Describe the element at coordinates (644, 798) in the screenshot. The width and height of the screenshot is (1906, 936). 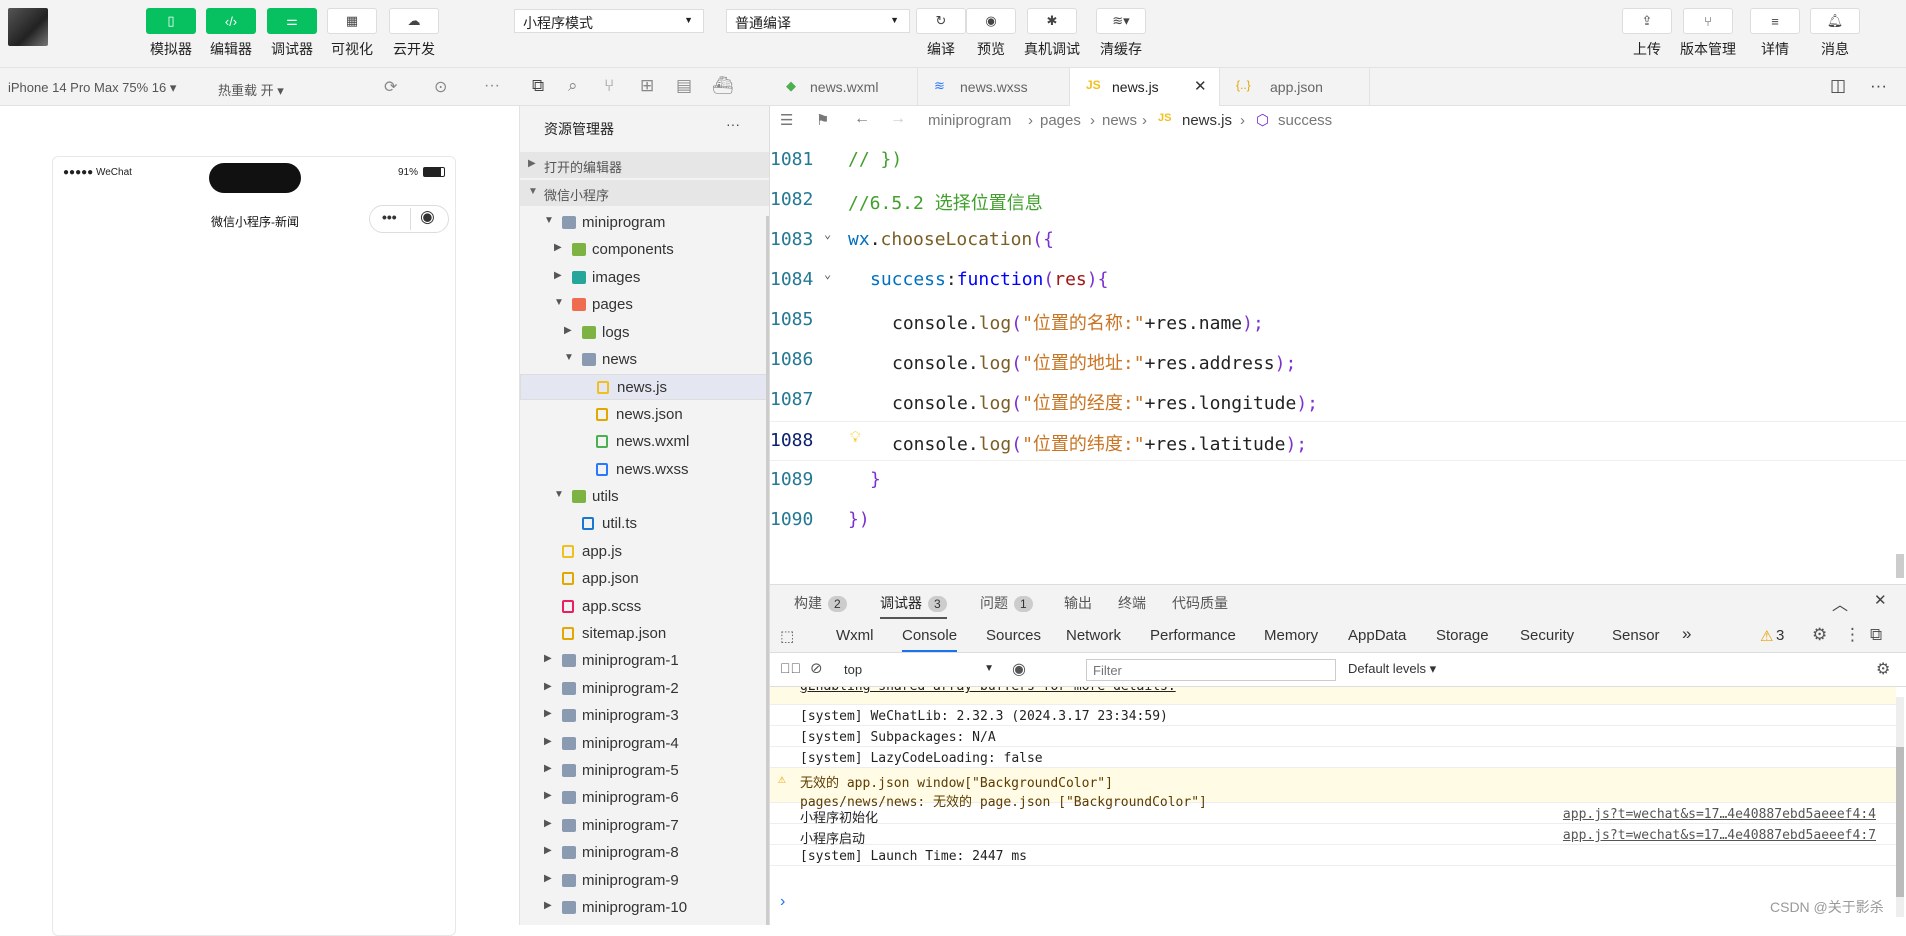
I see `tree-item: ▶ miniprogram-6` at that location.